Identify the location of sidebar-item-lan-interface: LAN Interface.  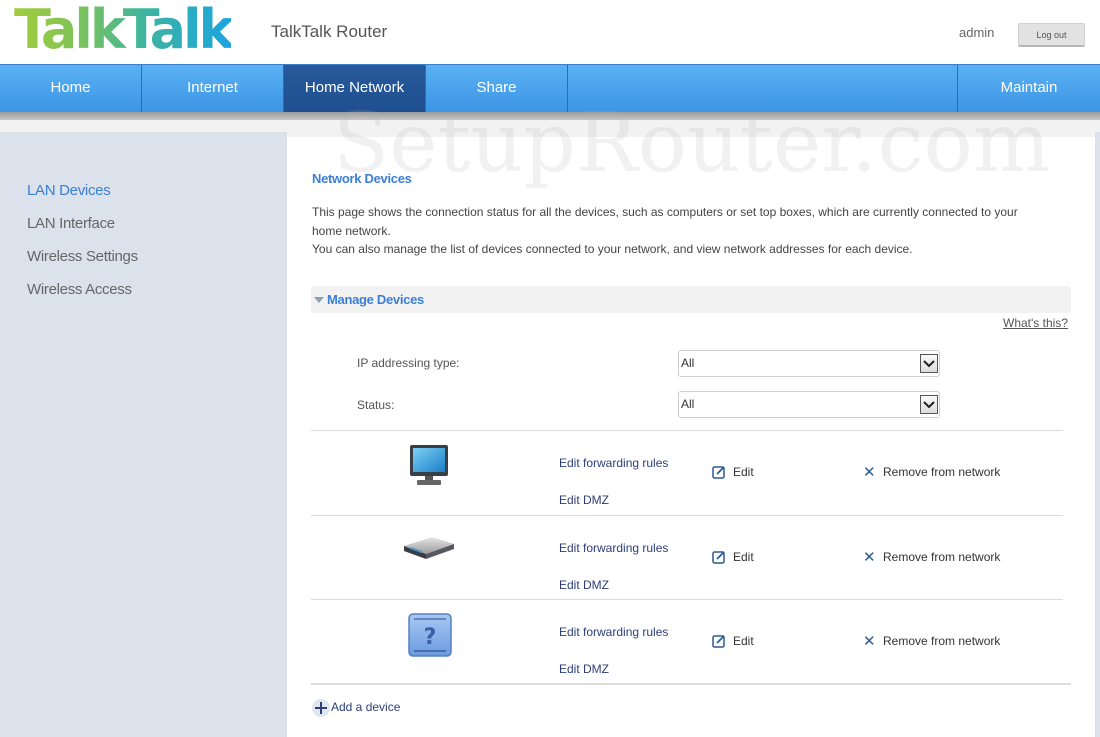
(71, 223).